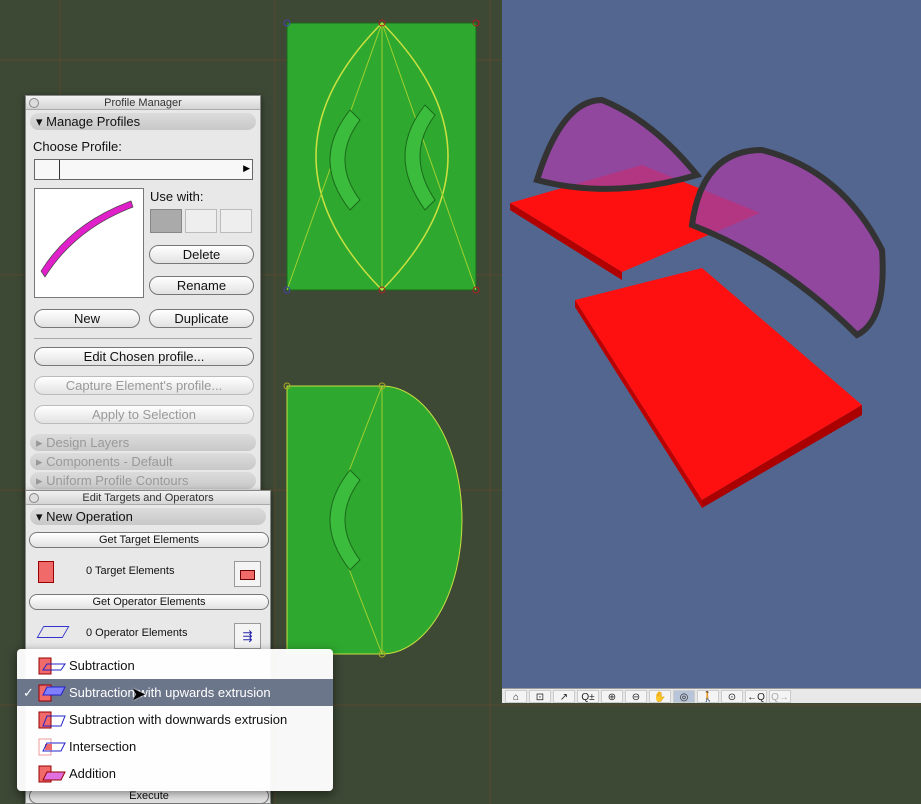 Image resolution: width=921 pixels, height=804 pixels. Describe the element at coordinates (708, 696) in the screenshot. I see `walk-icon: 🚶` at that location.